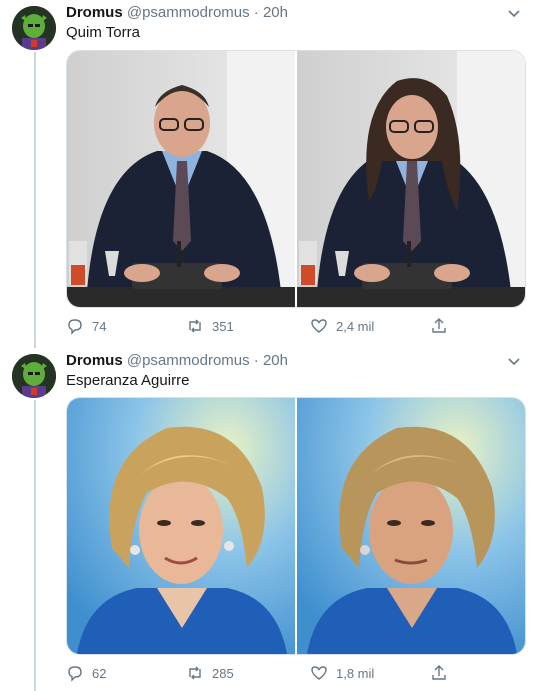  Describe the element at coordinates (355, 673) in the screenshot. I see `like-count: 1,8 mil` at that location.